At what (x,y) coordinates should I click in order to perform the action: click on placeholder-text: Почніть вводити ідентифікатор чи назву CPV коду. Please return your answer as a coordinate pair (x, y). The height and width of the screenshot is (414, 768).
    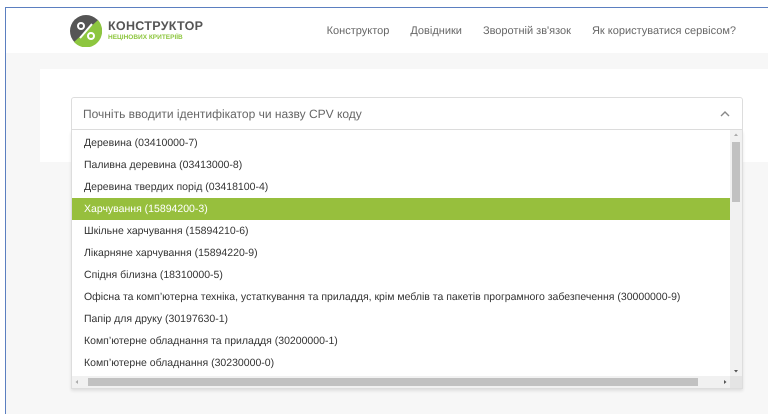
    Looking at the image, I should click on (222, 113).